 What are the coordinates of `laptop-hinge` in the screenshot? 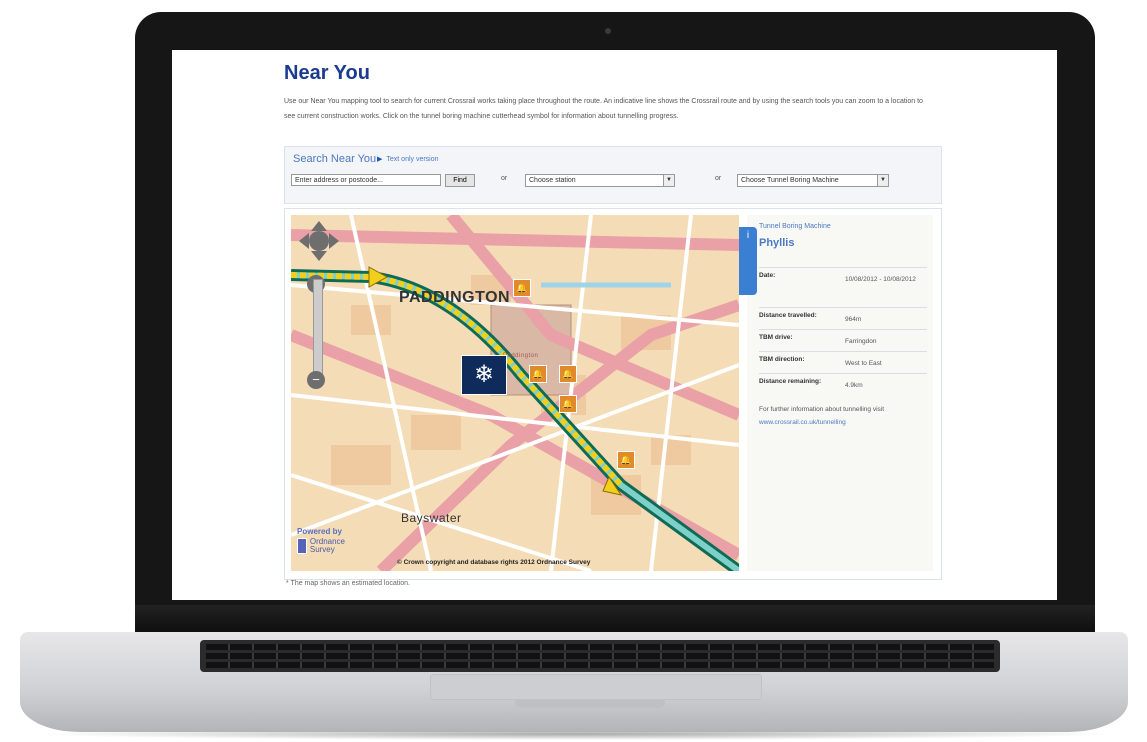 It's located at (615, 620).